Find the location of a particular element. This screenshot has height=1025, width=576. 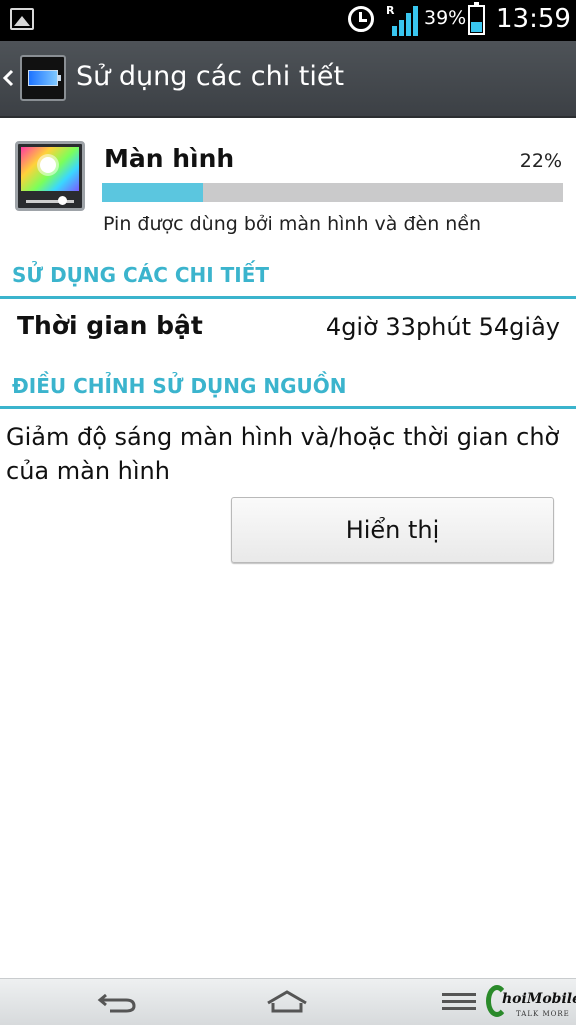

battery-icon is located at coordinates (476, 18).